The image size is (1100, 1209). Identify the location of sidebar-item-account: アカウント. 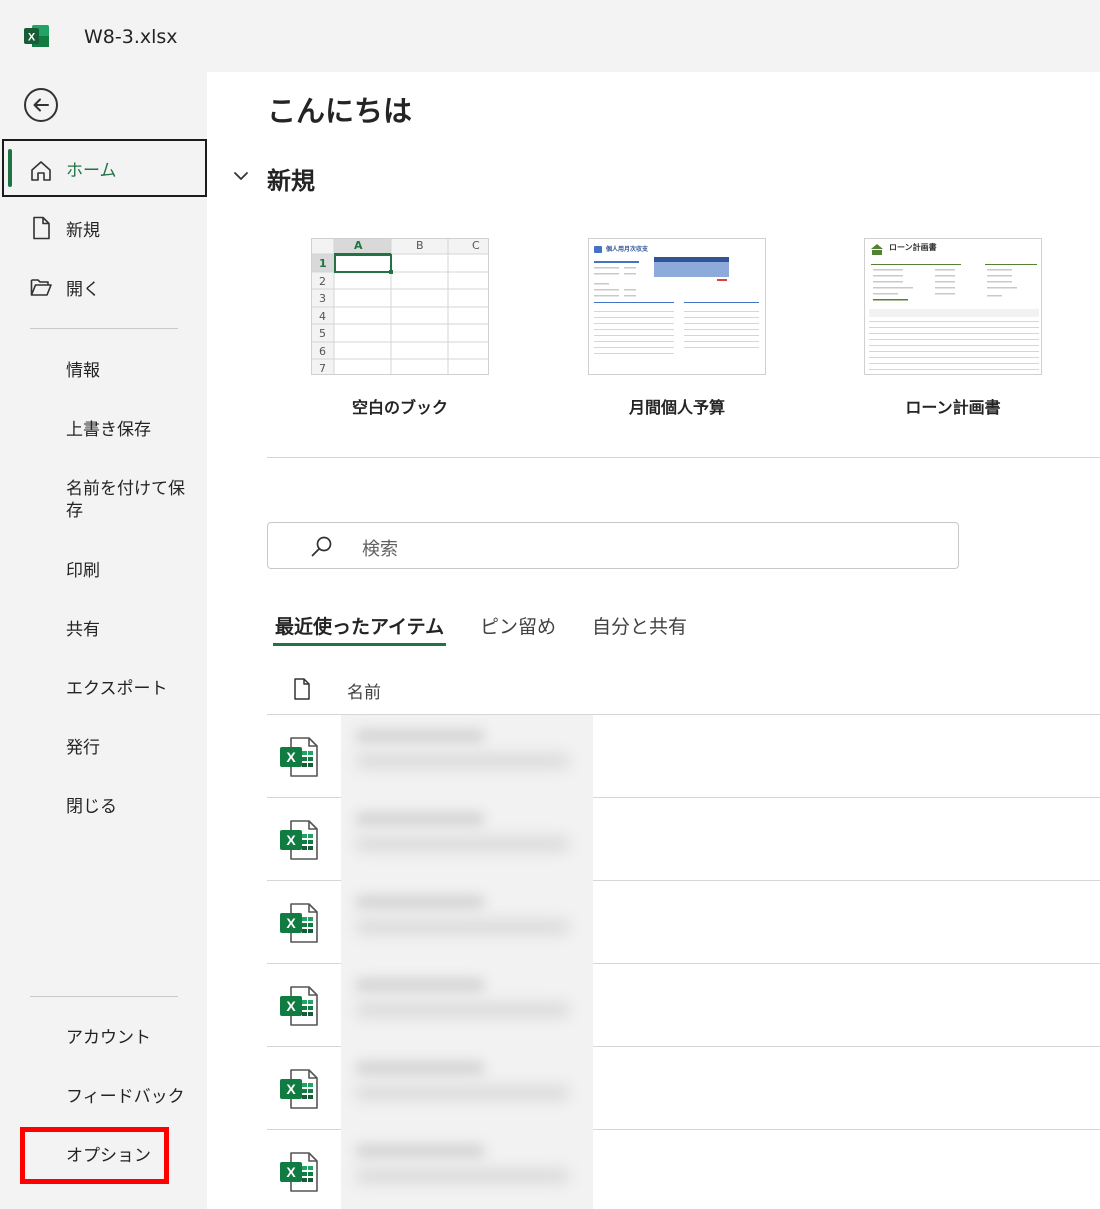
(128, 1038).